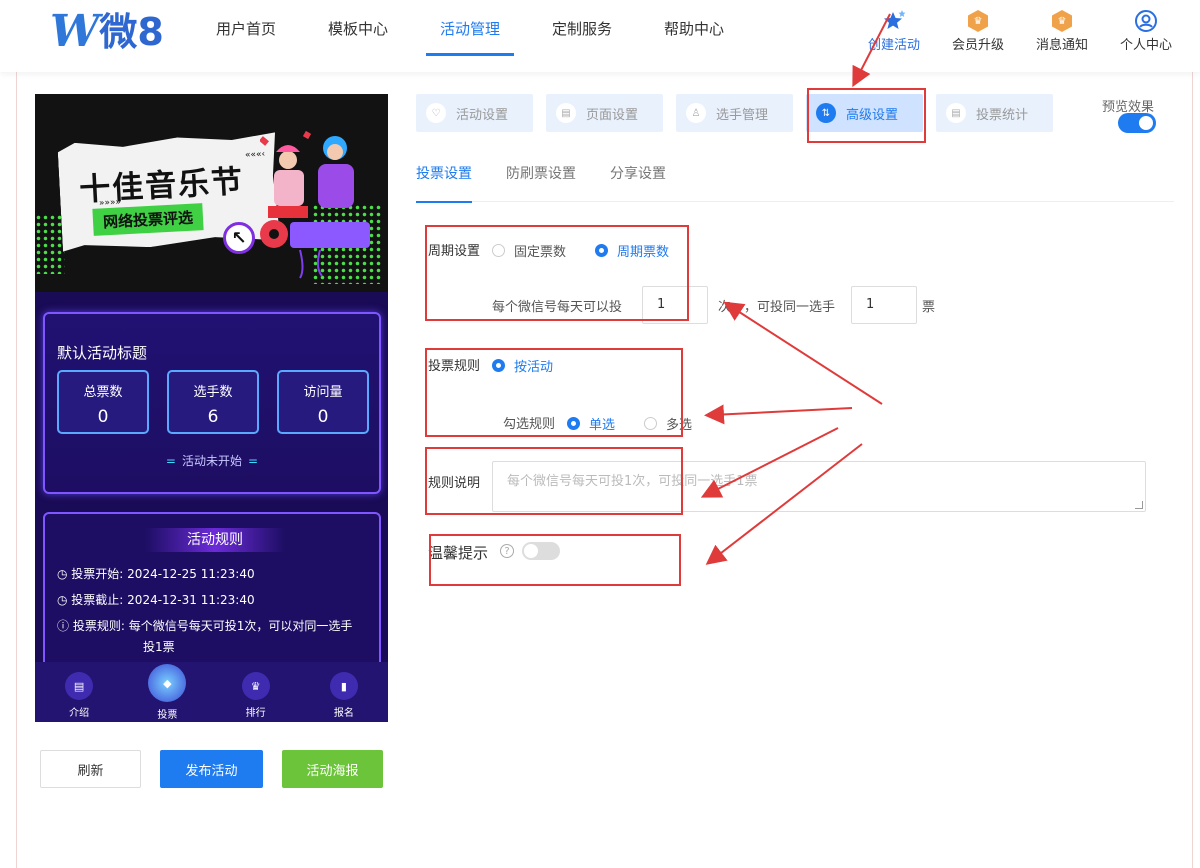 This screenshot has height=868, width=1200. Describe the element at coordinates (612, 115) in the screenshot. I see `tab-label: 页面设置` at that location.